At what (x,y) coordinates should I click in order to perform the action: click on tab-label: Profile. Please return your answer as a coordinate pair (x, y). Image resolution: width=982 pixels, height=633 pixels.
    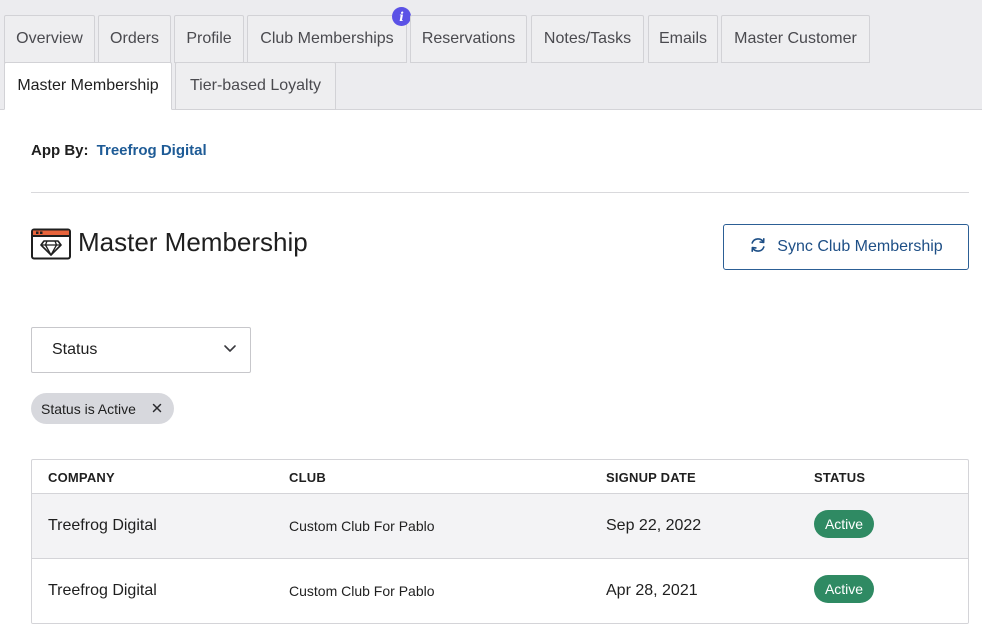
    Looking at the image, I should click on (209, 38).